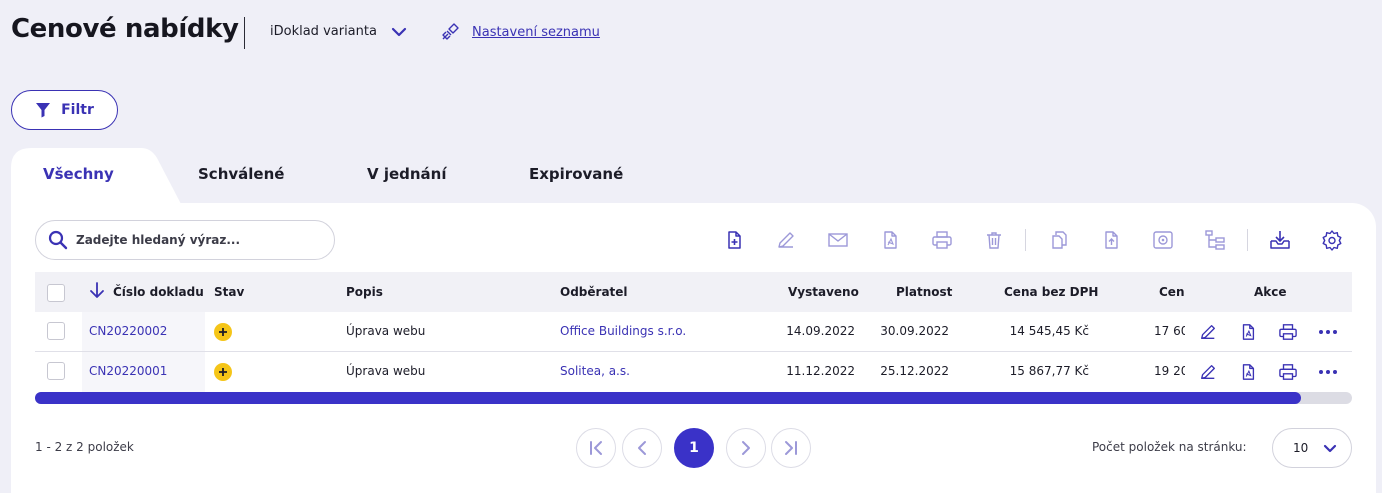 The height and width of the screenshot is (493, 1382). I want to click on filter-icon, so click(43, 110).